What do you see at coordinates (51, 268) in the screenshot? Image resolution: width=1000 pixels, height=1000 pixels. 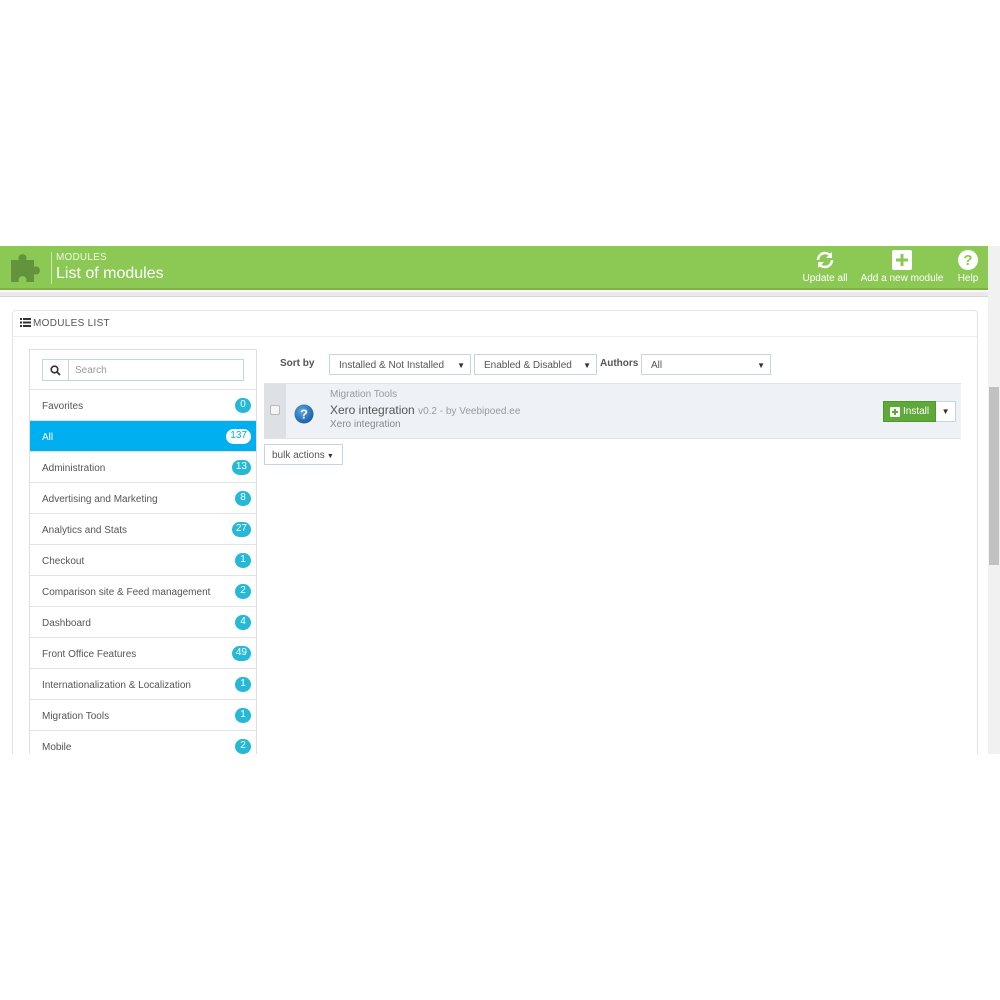 I see `header-separator` at bounding box center [51, 268].